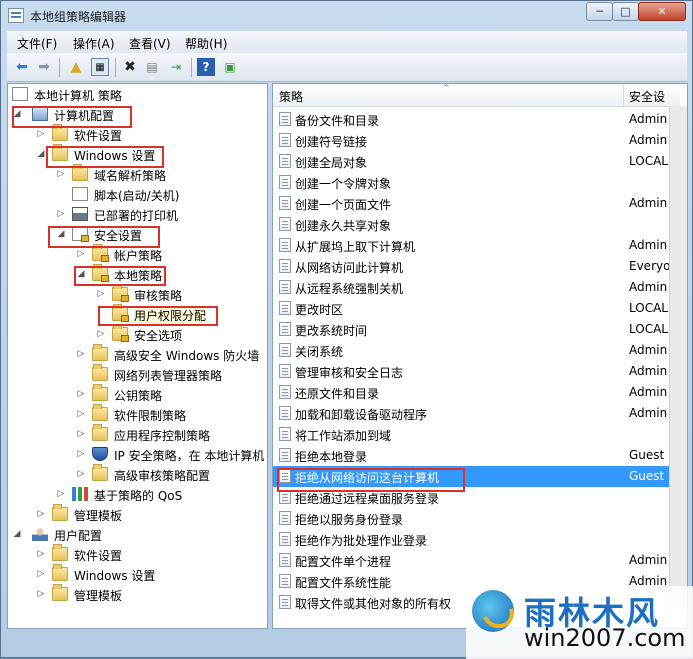 This screenshot has height=659, width=693. Describe the element at coordinates (662, 11) in the screenshot. I see `close-button: ✕` at that location.